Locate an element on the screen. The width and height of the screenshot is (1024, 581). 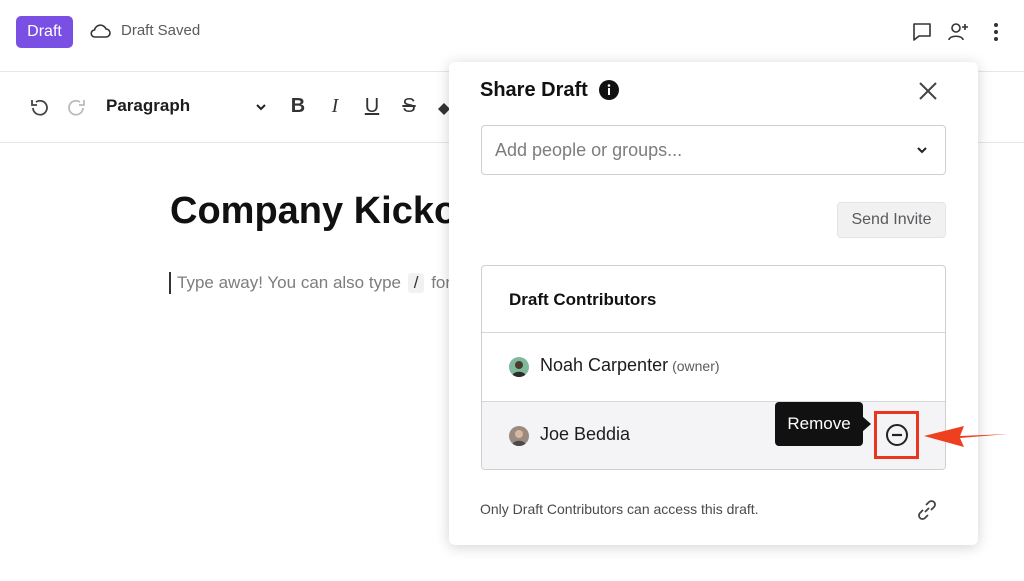
add-people-field is located at coordinates (713, 150).